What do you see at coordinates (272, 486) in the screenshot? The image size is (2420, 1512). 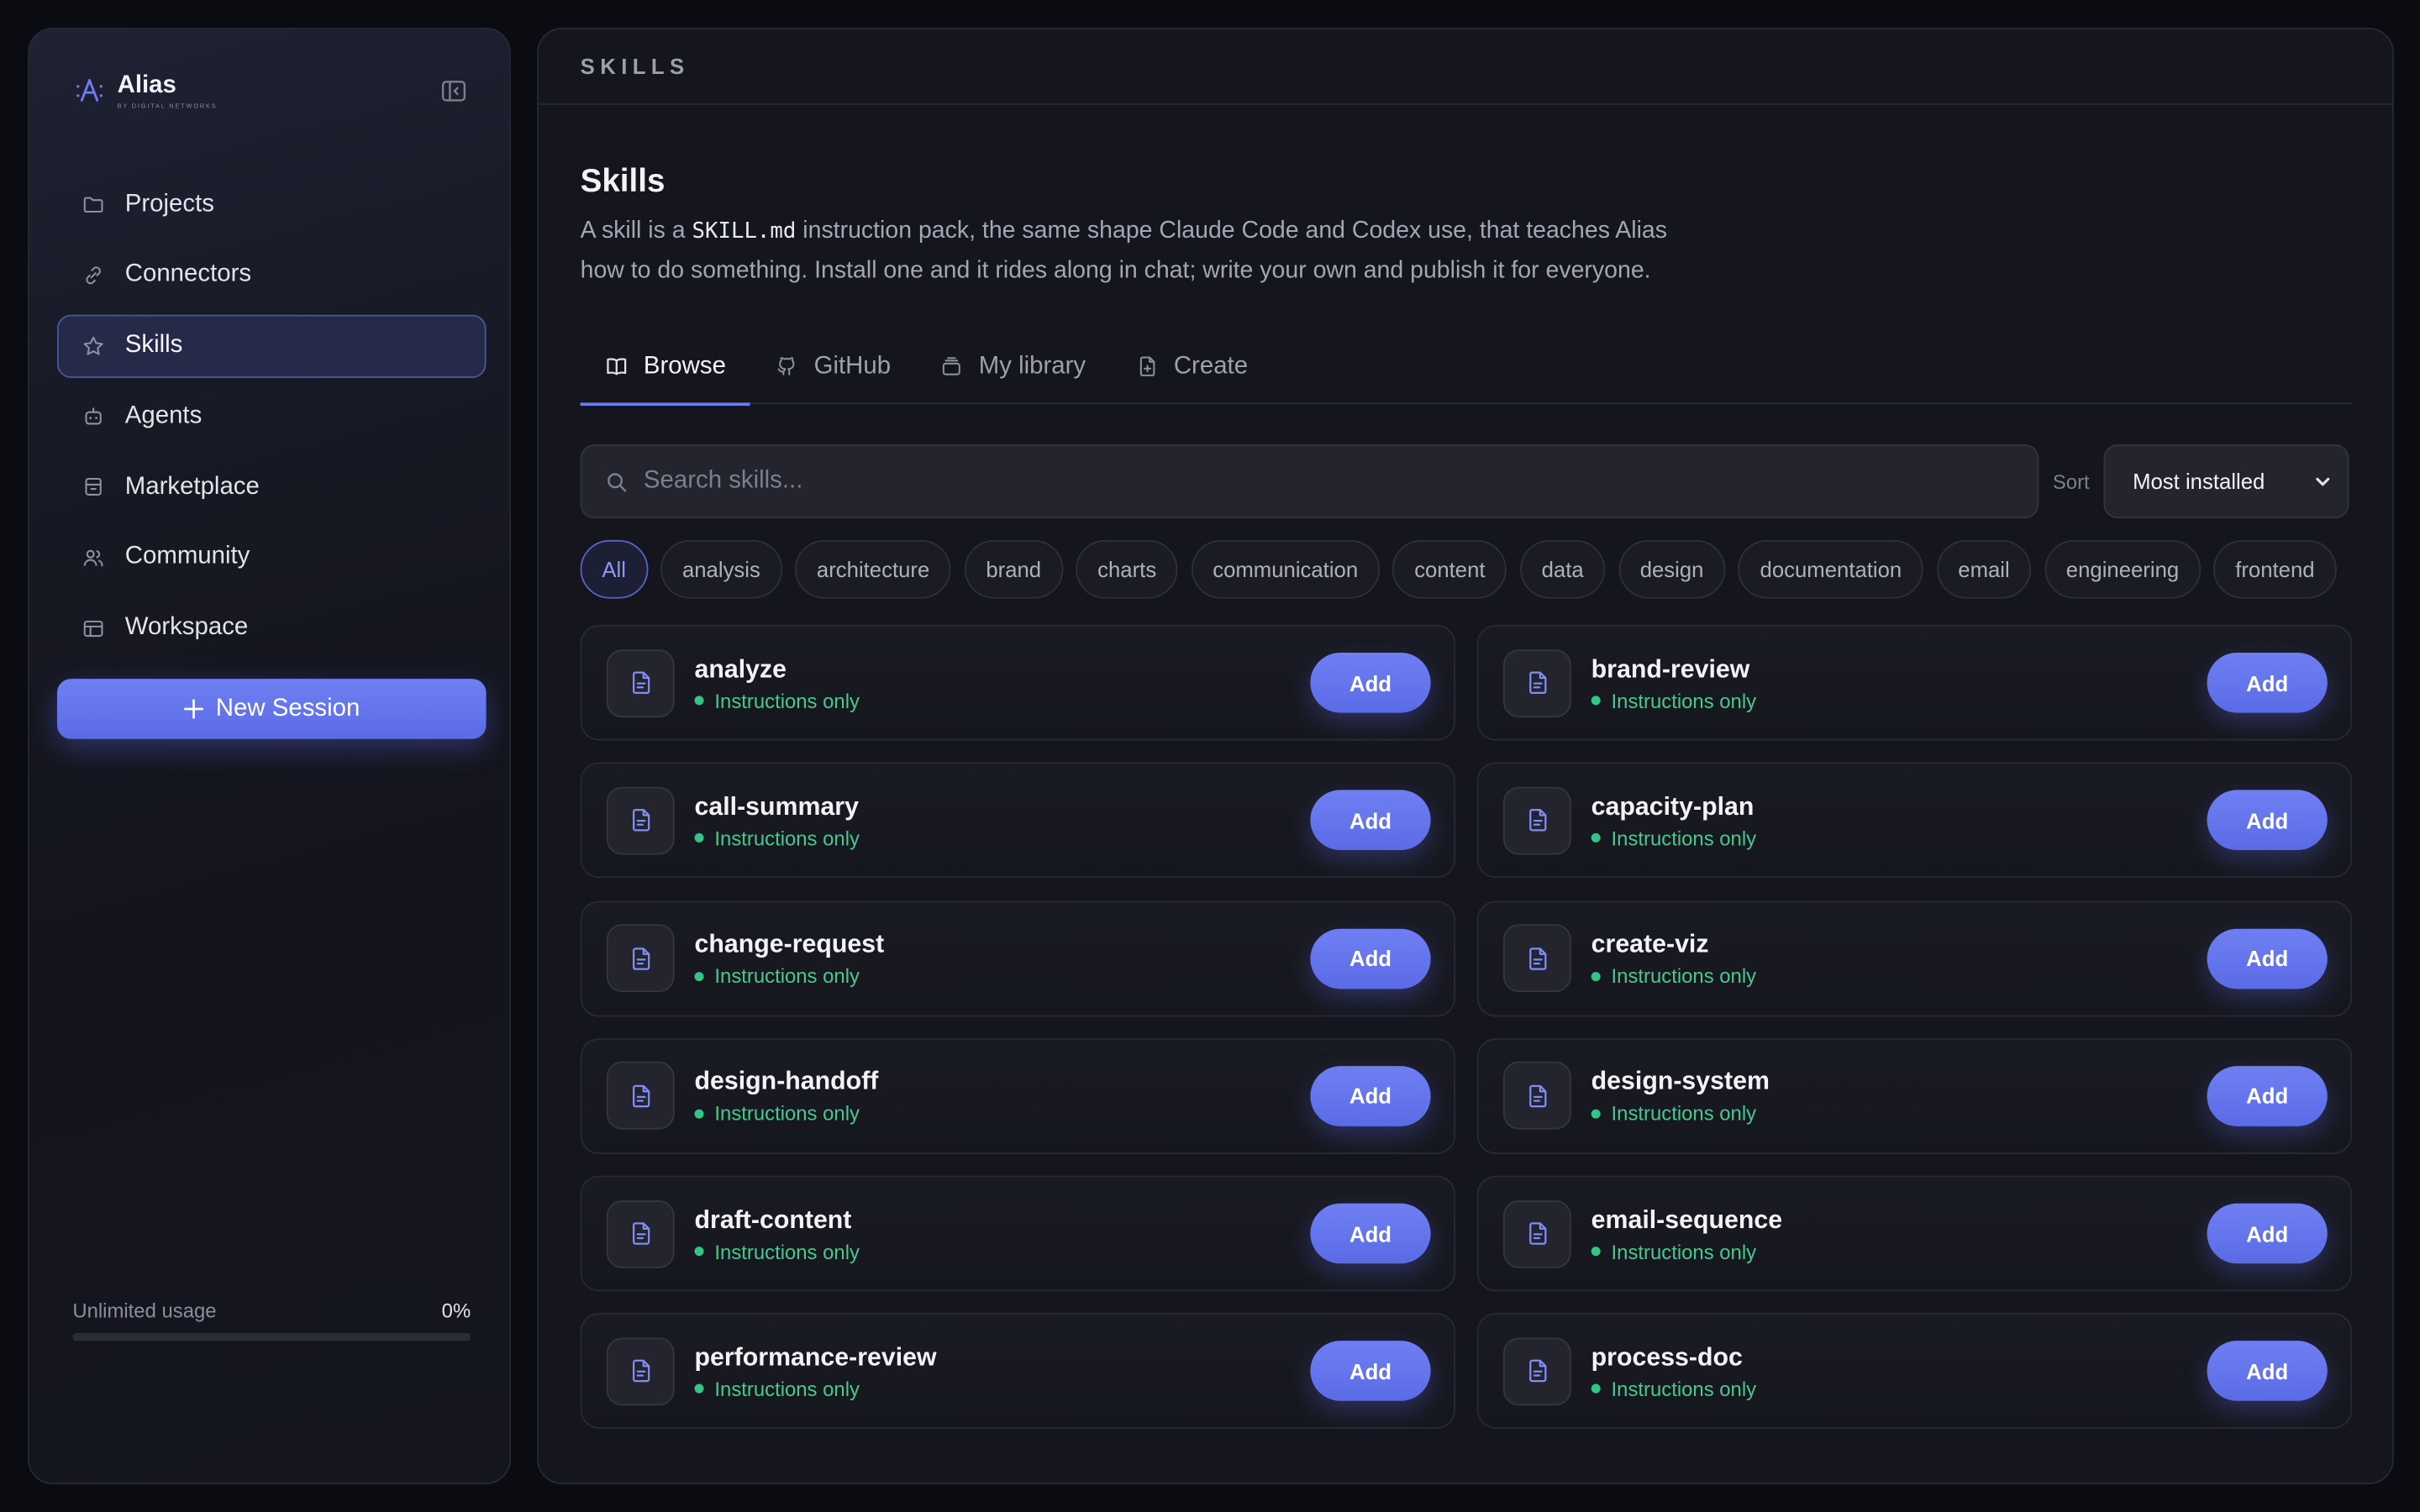 I see `sidebar-item-marketplace: Marketplace` at bounding box center [272, 486].